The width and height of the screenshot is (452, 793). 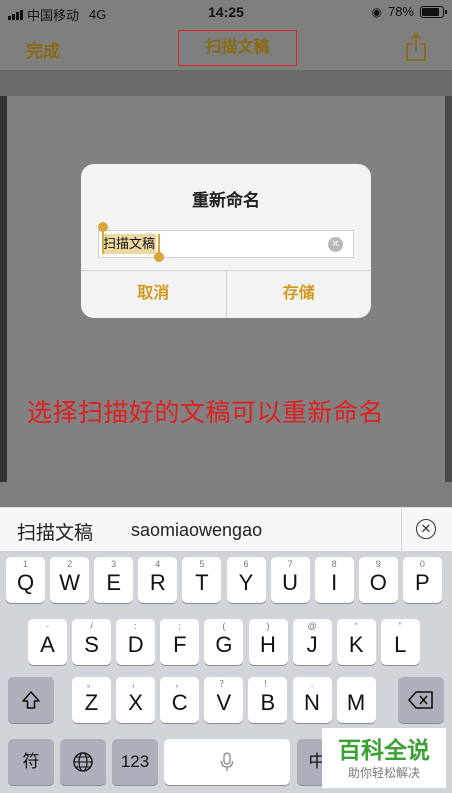 I want to click on done-button: 完成, so click(x=43, y=49).